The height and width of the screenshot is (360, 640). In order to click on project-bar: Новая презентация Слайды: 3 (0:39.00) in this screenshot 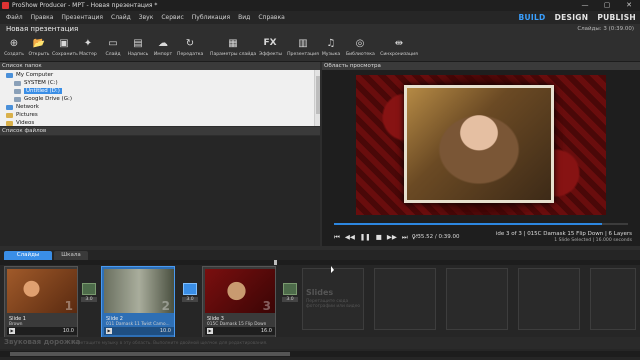, I will do `click(320, 30)`.